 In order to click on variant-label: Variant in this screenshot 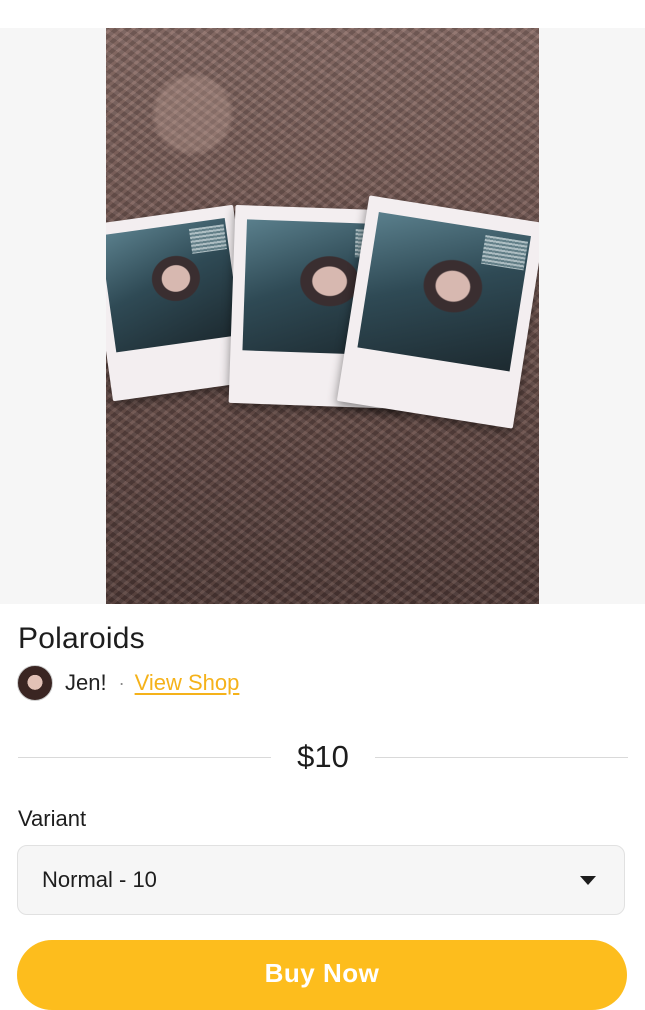, I will do `click(52, 818)`.